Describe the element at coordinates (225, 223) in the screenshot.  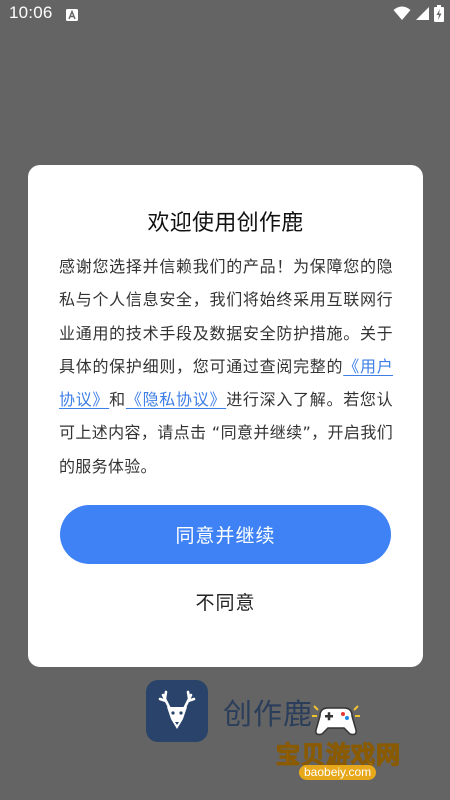
I see `dialog-title: 欢迎使用创作鹿` at that location.